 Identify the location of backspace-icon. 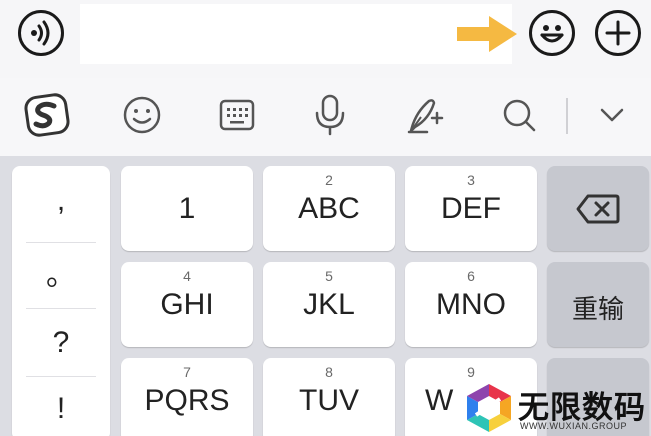
(598, 209).